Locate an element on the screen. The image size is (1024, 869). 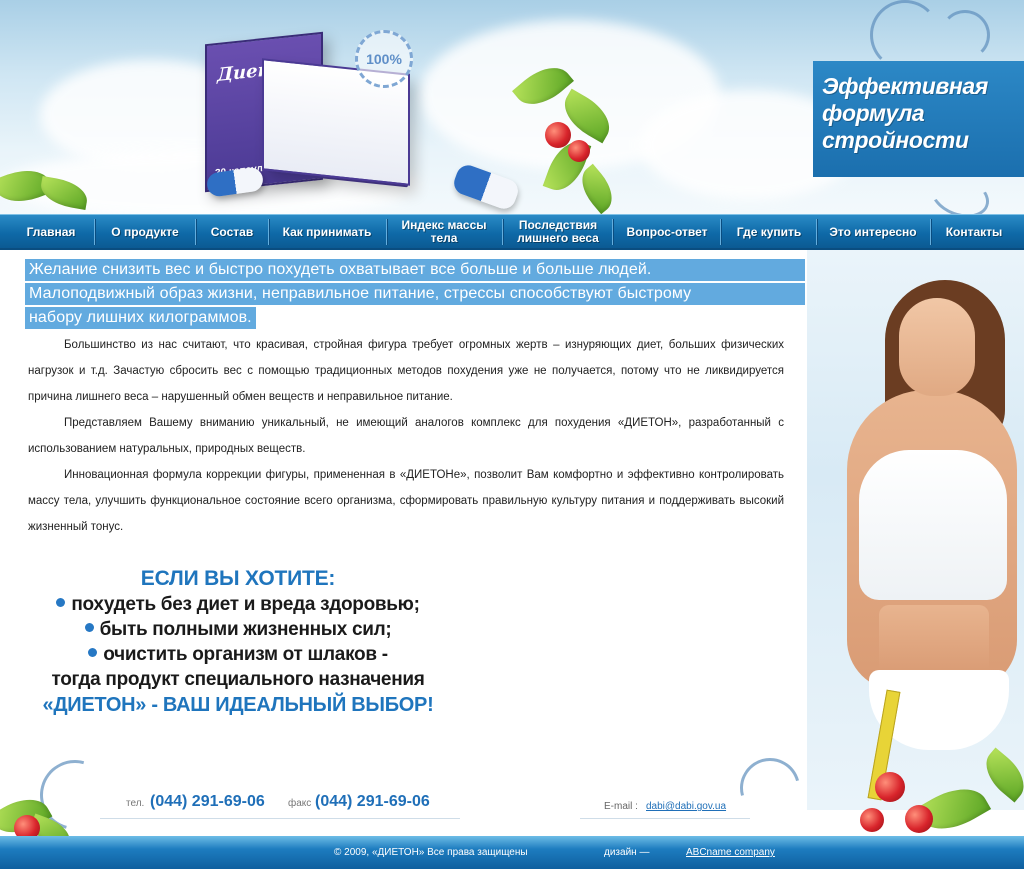
promo-item: похудеть без диет и вреда здоровью; is located at coordinates (238, 604).